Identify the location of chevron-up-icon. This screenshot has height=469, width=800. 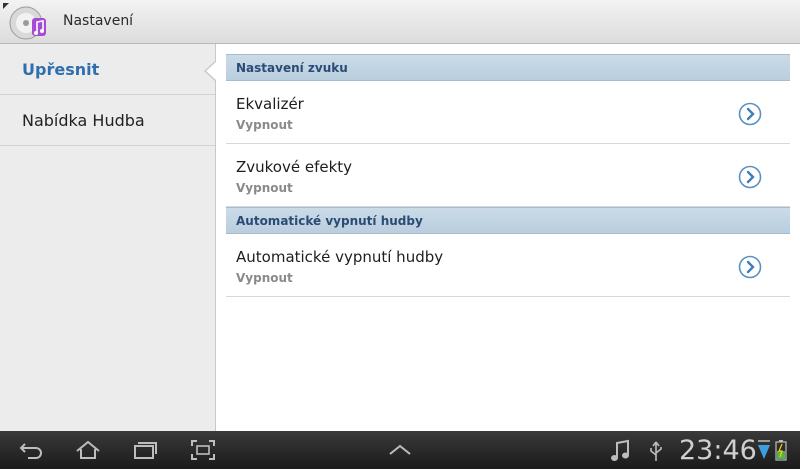
(400, 450).